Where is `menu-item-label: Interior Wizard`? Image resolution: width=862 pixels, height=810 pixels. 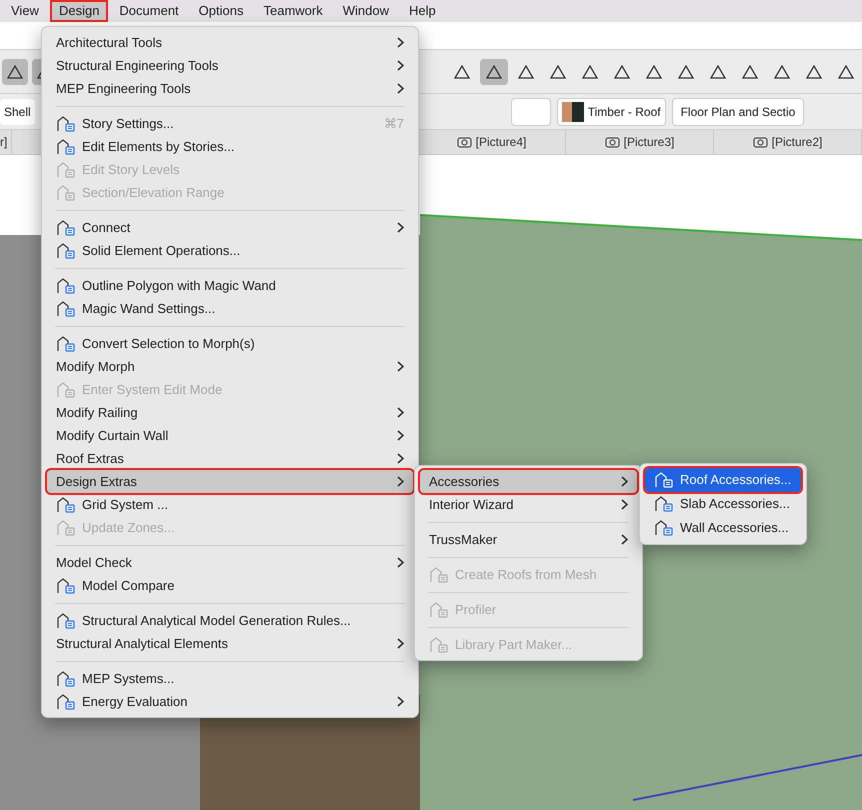 menu-item-label: Interior Wizard is located at coordinates (472, 505).